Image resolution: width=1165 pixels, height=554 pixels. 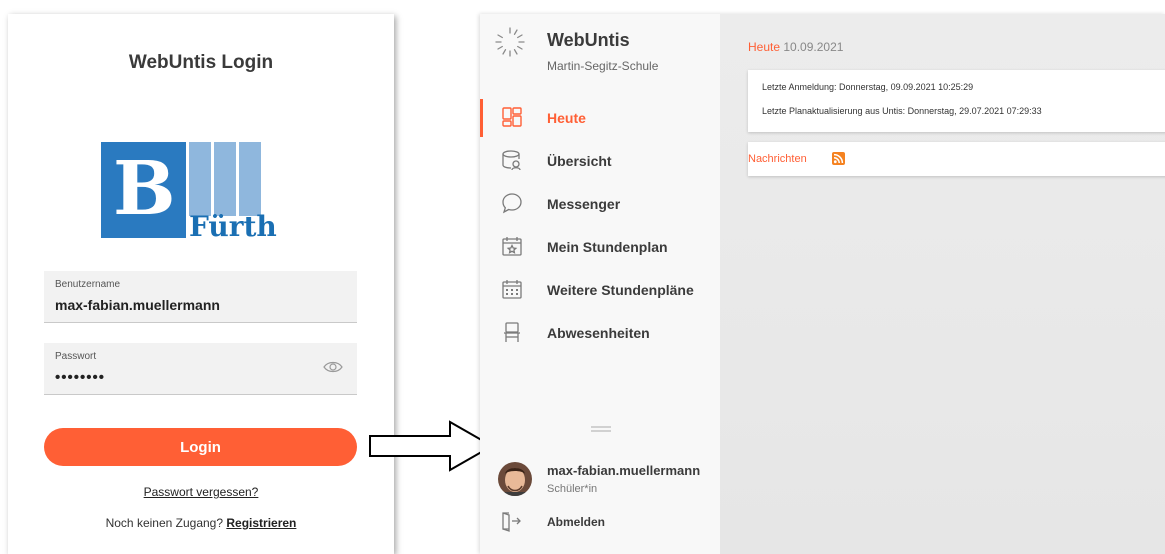 I want to click on nav-item-uebersicht: Übersicht, so click(x=600, y=160).